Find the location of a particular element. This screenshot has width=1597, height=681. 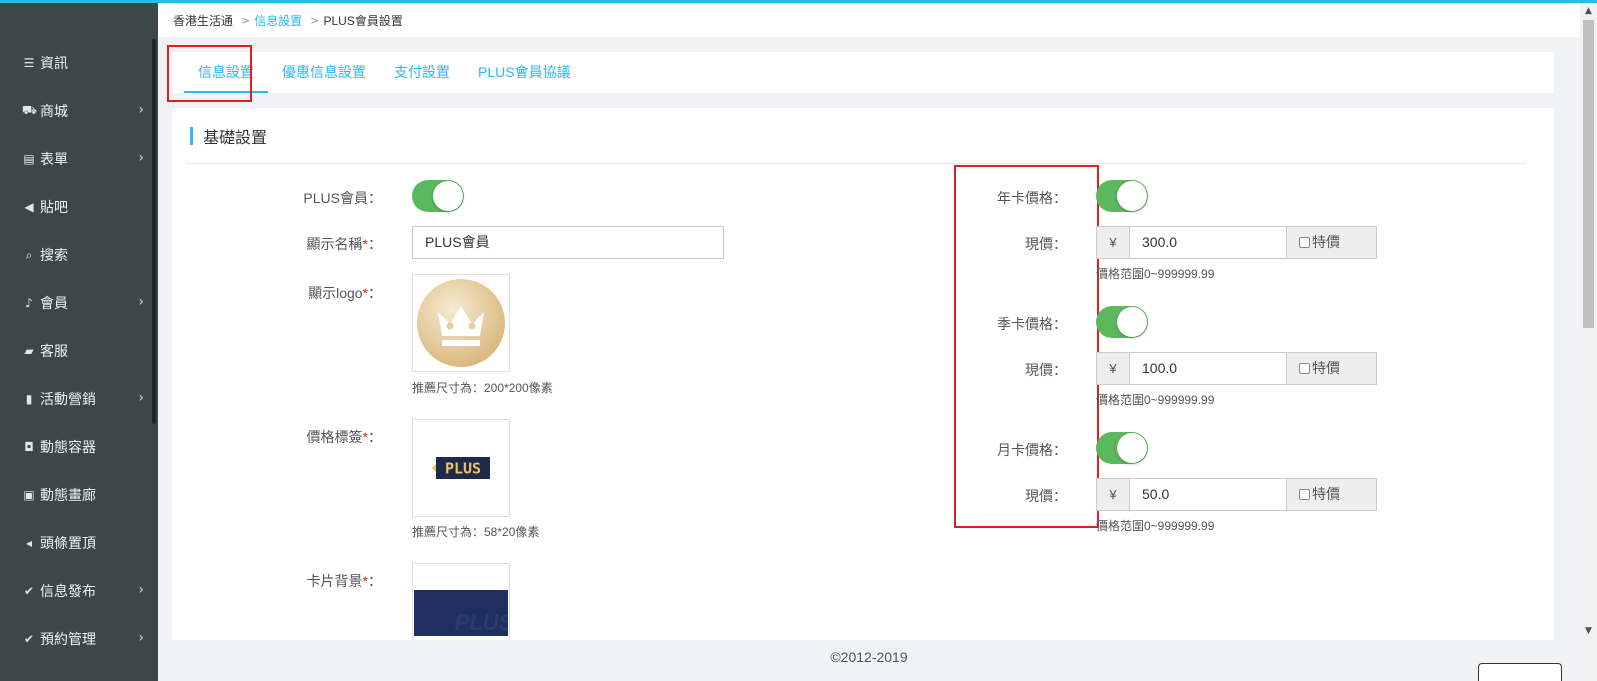

card-background-image: PLUS is located at coordinates (461, 613).